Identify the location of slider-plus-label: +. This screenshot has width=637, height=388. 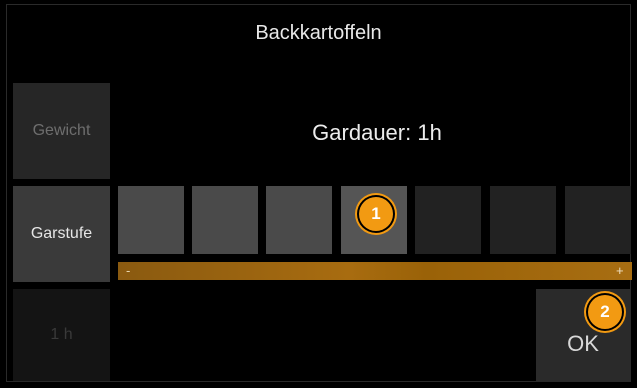
(620, 270).